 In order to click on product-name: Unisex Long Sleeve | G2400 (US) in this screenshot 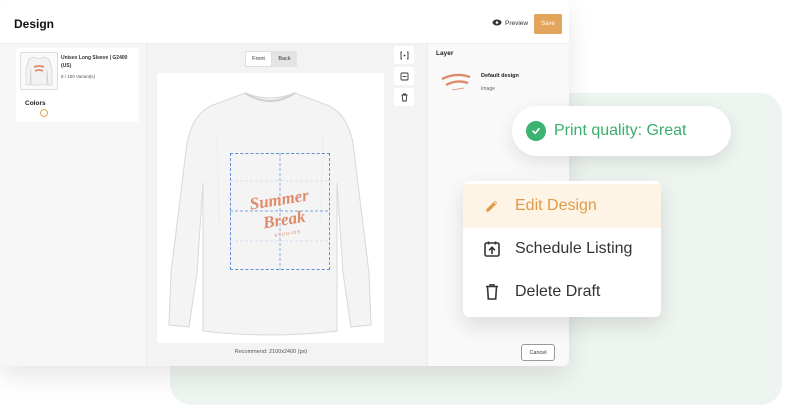, I will do `click(94, 62)`.